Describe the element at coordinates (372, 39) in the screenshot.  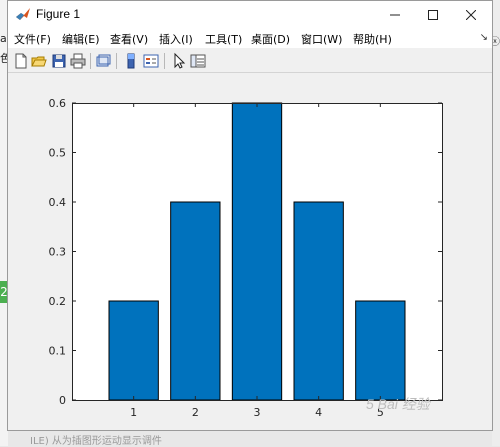
I see `menu-help: 帮助(H)` at that location.